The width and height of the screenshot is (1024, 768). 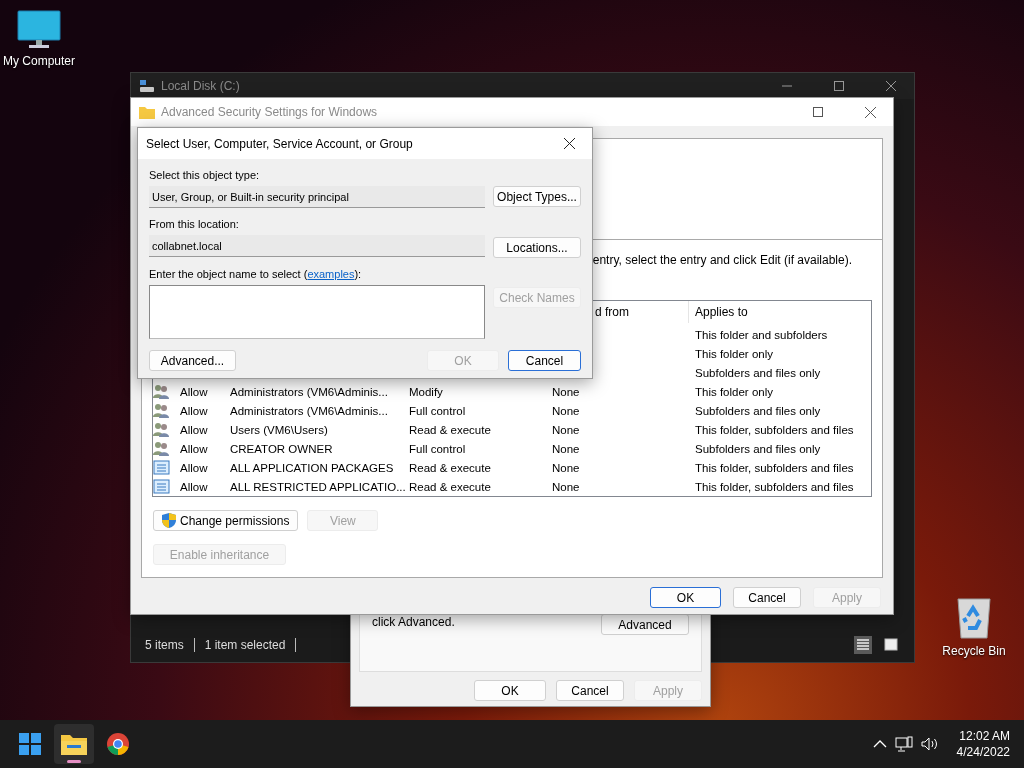 What do you see at coordinates (974, 651) in the screenshot?
I see `desktop-icon-label: Recycle Bin` at bounding box center [974, 651].